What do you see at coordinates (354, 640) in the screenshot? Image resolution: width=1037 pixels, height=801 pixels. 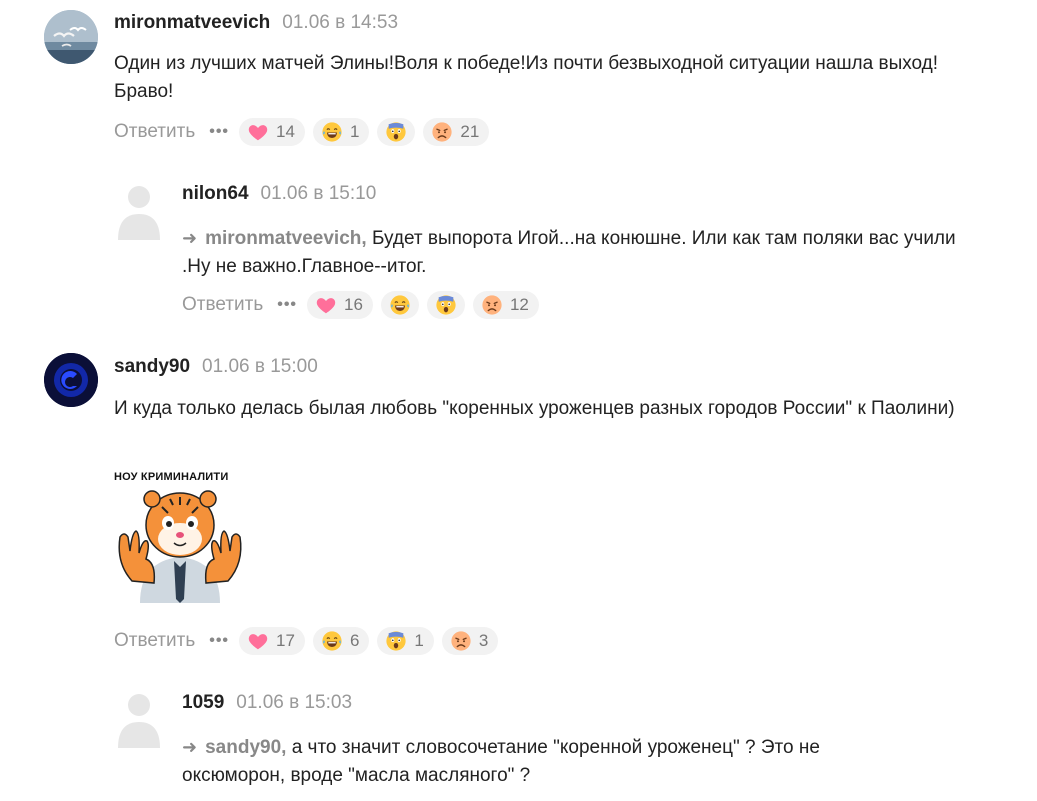 I see `reaction-count: 6` at bounding box center [354, 640].